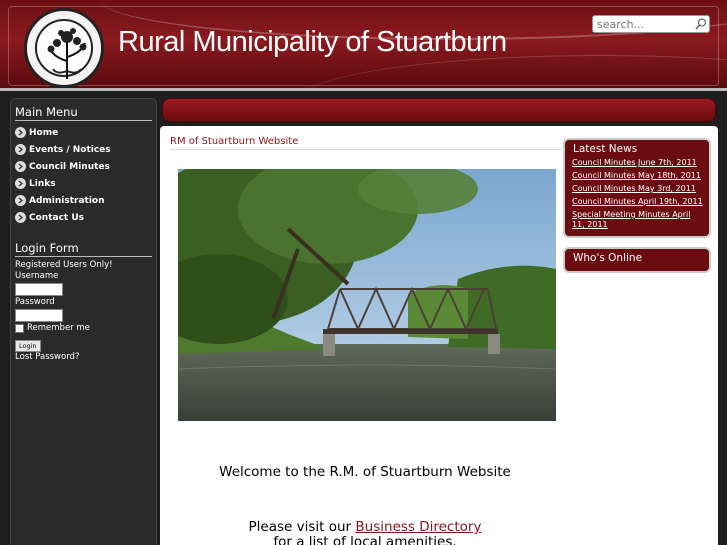  What do you see at coordinates (83, 113) in the screenshot?
I see `main-menu-heading: Main Menu` at bounding box center [83, 113].